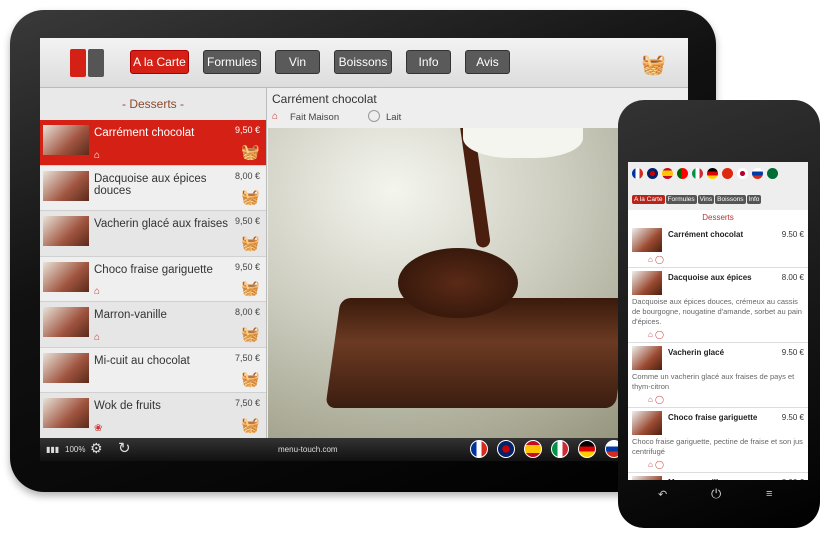 Image resolution: width=821 pixels, height=549 pixels. Describe the element at coordinates (706, 199) in the screenshot. I see `phone-nav-2: Vins` at that location.